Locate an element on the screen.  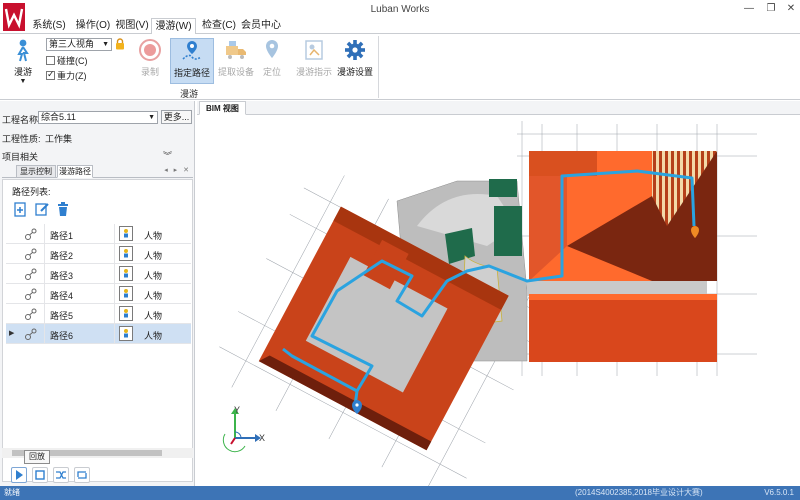
menu-tab-roam: 漫游(W) is located at coordinates (173, 26).